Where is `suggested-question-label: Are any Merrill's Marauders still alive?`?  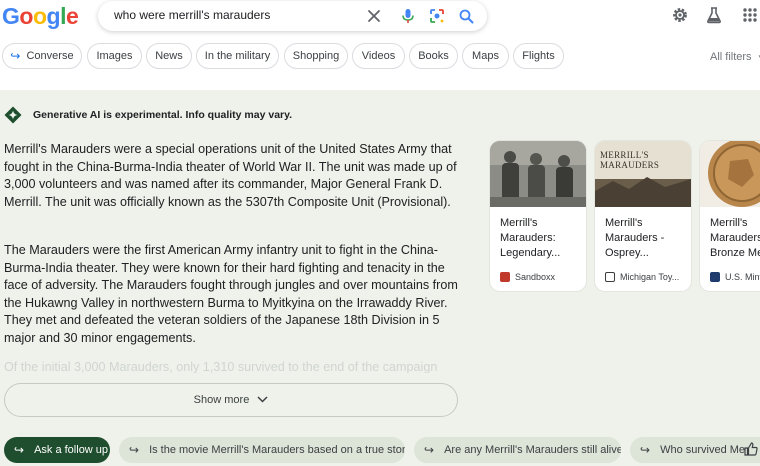 suggested-question-label: Are any Merrill's Marauders still alive? is located at coordinates (532, 450).